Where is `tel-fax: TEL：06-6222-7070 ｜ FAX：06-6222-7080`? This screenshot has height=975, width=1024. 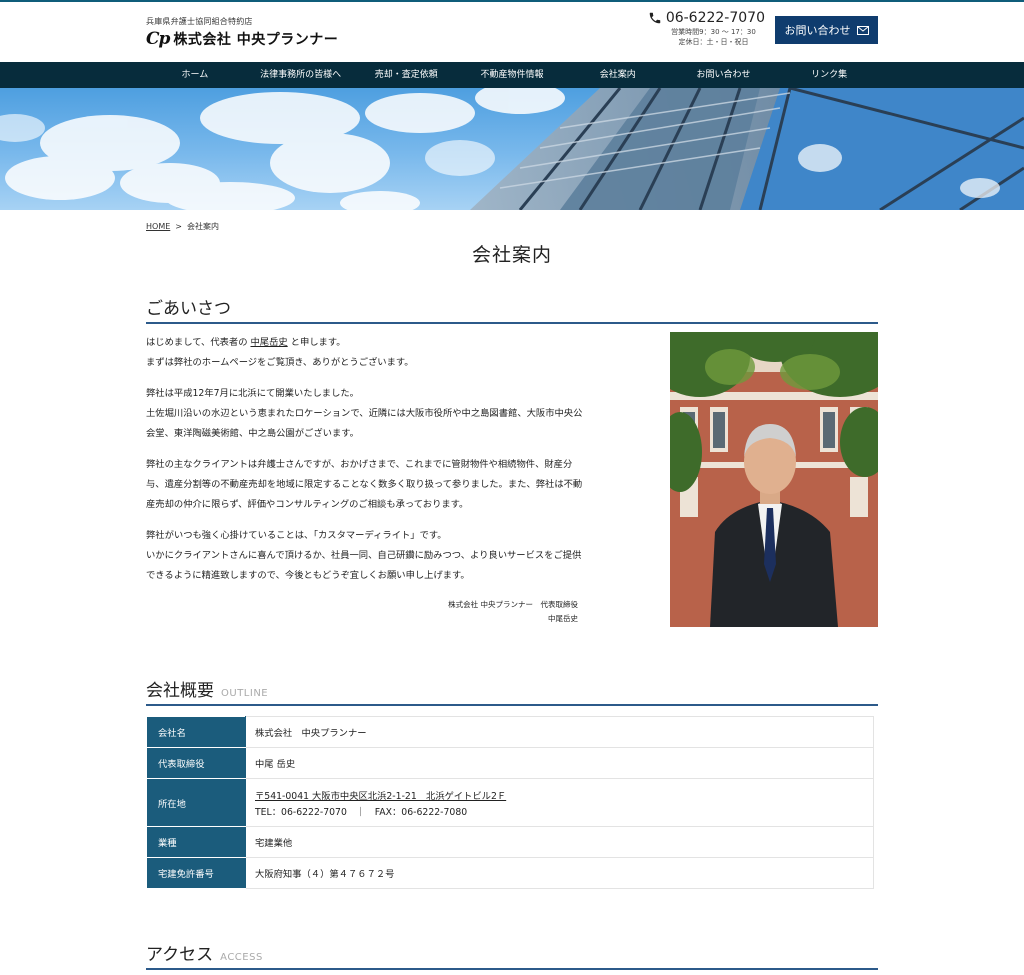 tel-fax: TEL：06-6222-7070 ｜ FAX：06-6222-7080 is located at coordinates (361, 812).